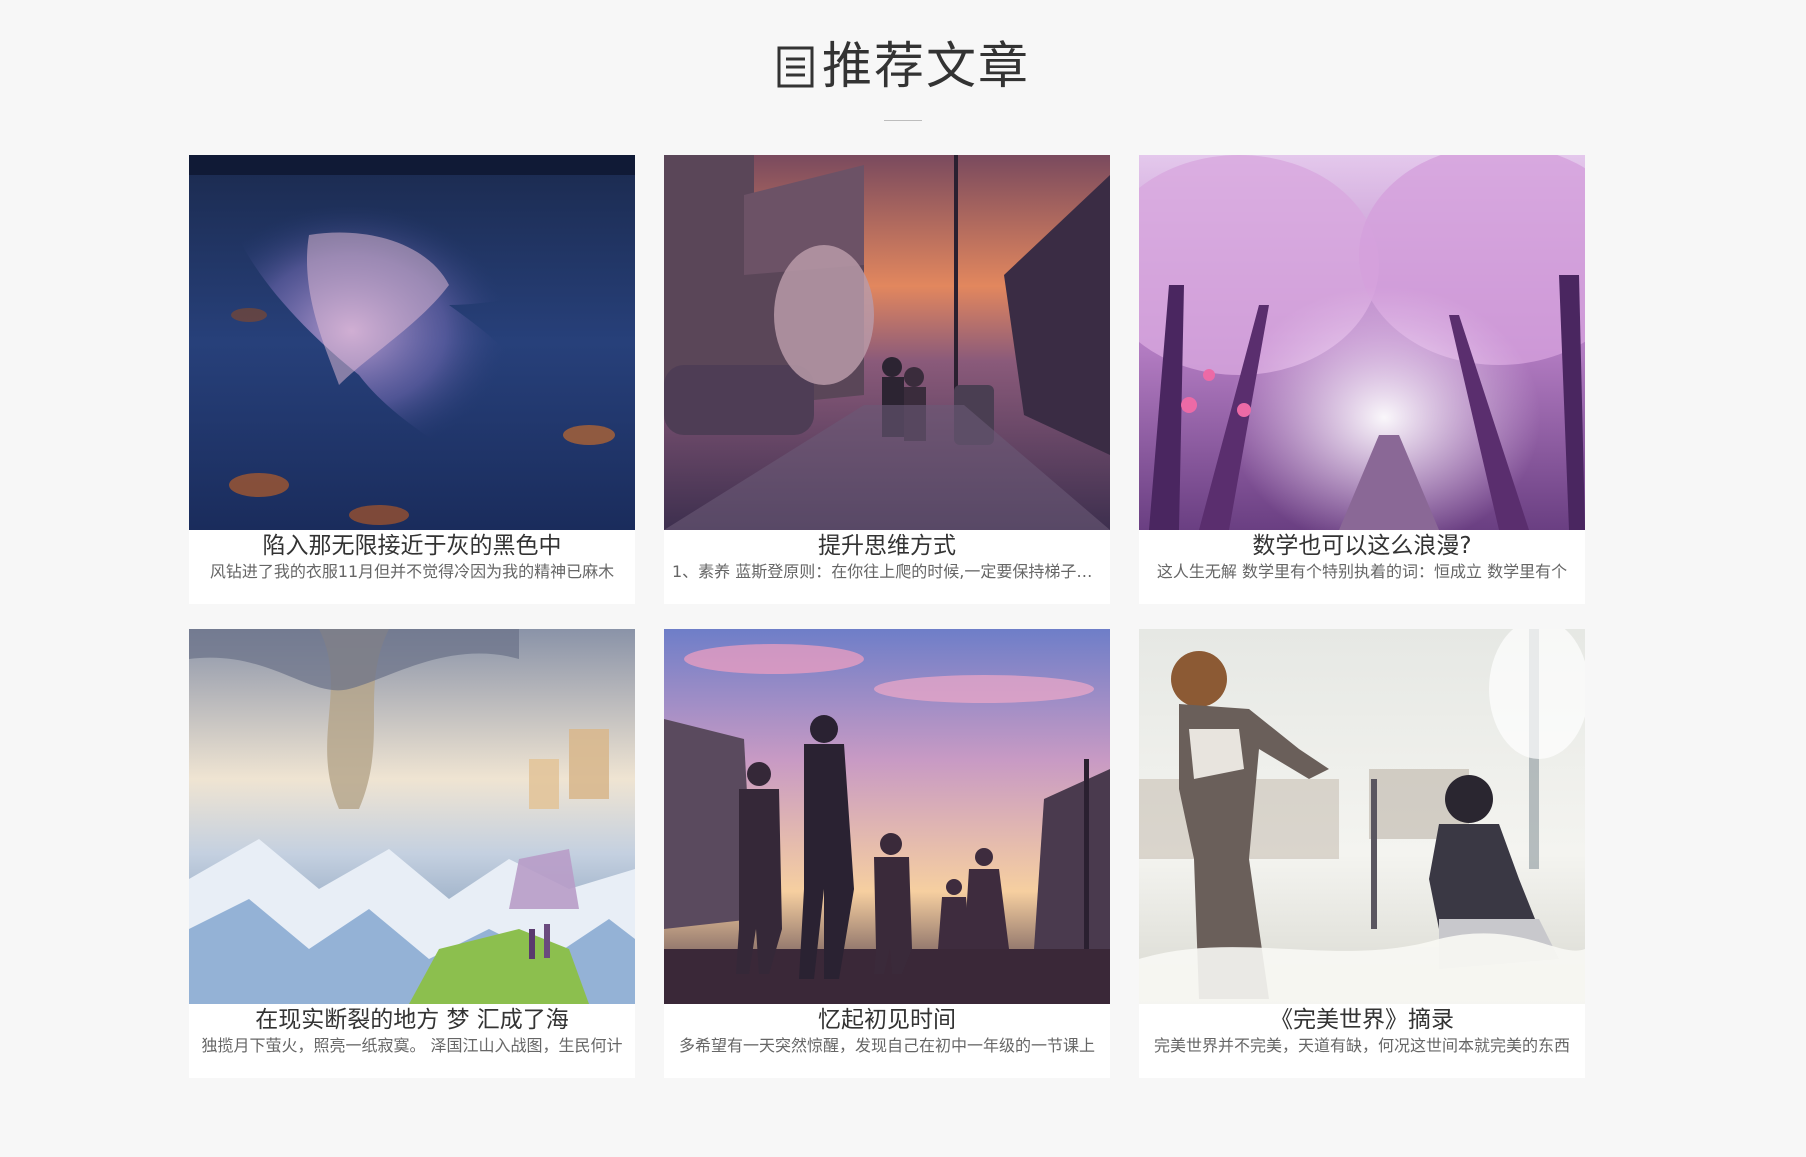 Image resolution: width=1806 pixels, height=1157 pixels. Describe the element at coordinates (903, 120) in the screenshot. I see `title-divider` at that location.